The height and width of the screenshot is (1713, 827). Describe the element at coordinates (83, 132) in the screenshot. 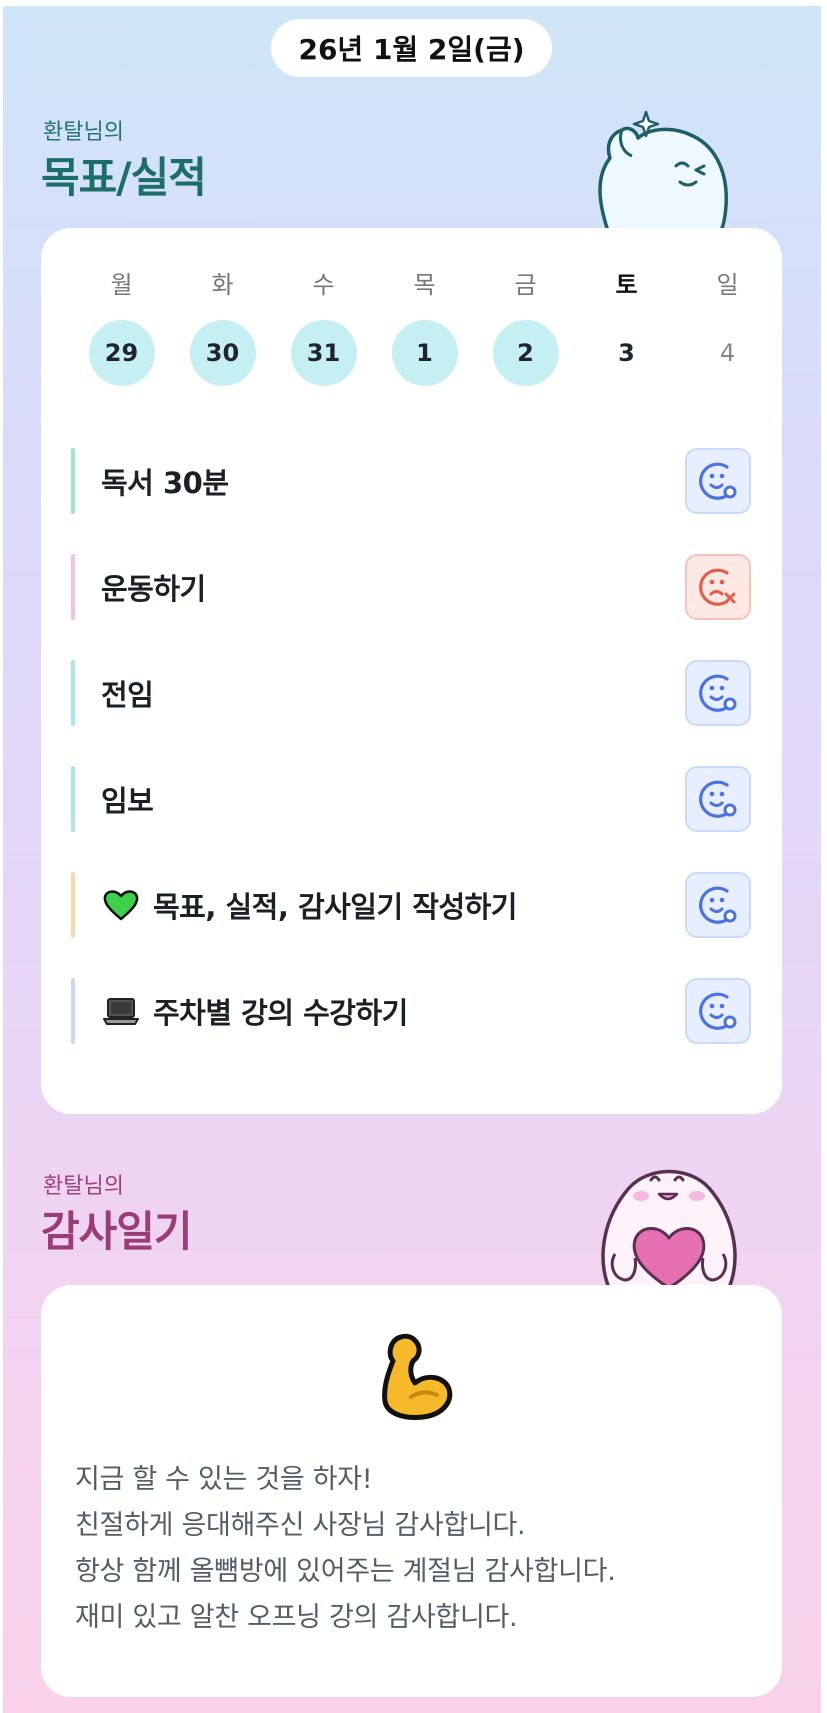

I see `goals-subtitle: 환탈님의` at that location.